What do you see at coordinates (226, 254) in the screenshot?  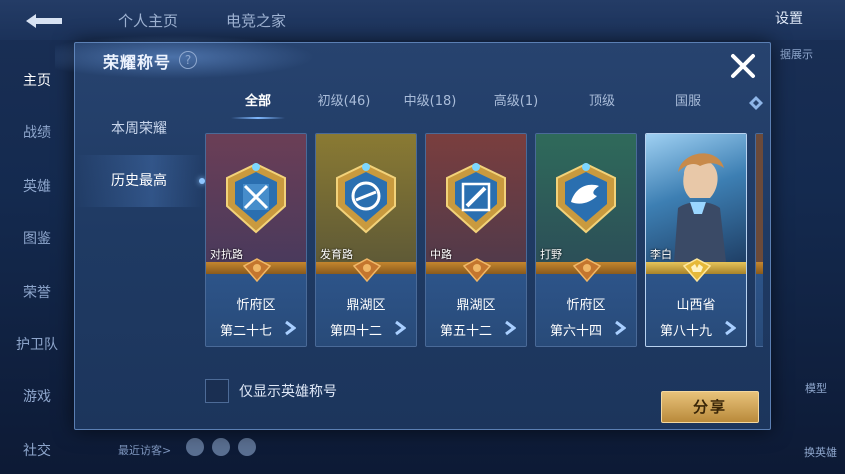 I see `card-role-label: 对抗路` at bounding box center [226, 254].